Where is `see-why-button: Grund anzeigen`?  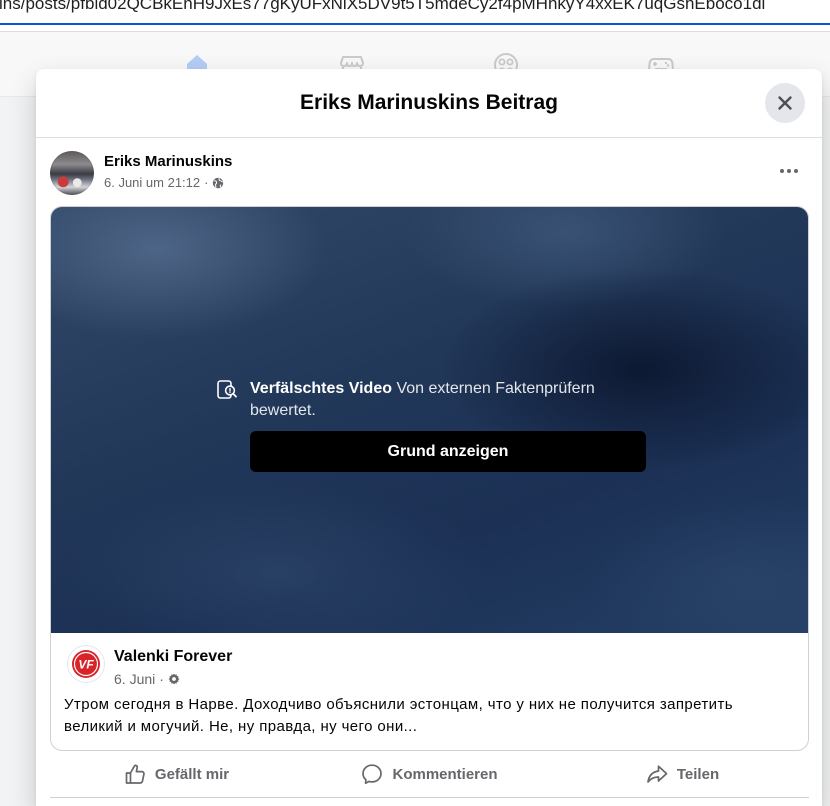 see-why-button: Grund anzeigen is located at coordinates (448, 451).